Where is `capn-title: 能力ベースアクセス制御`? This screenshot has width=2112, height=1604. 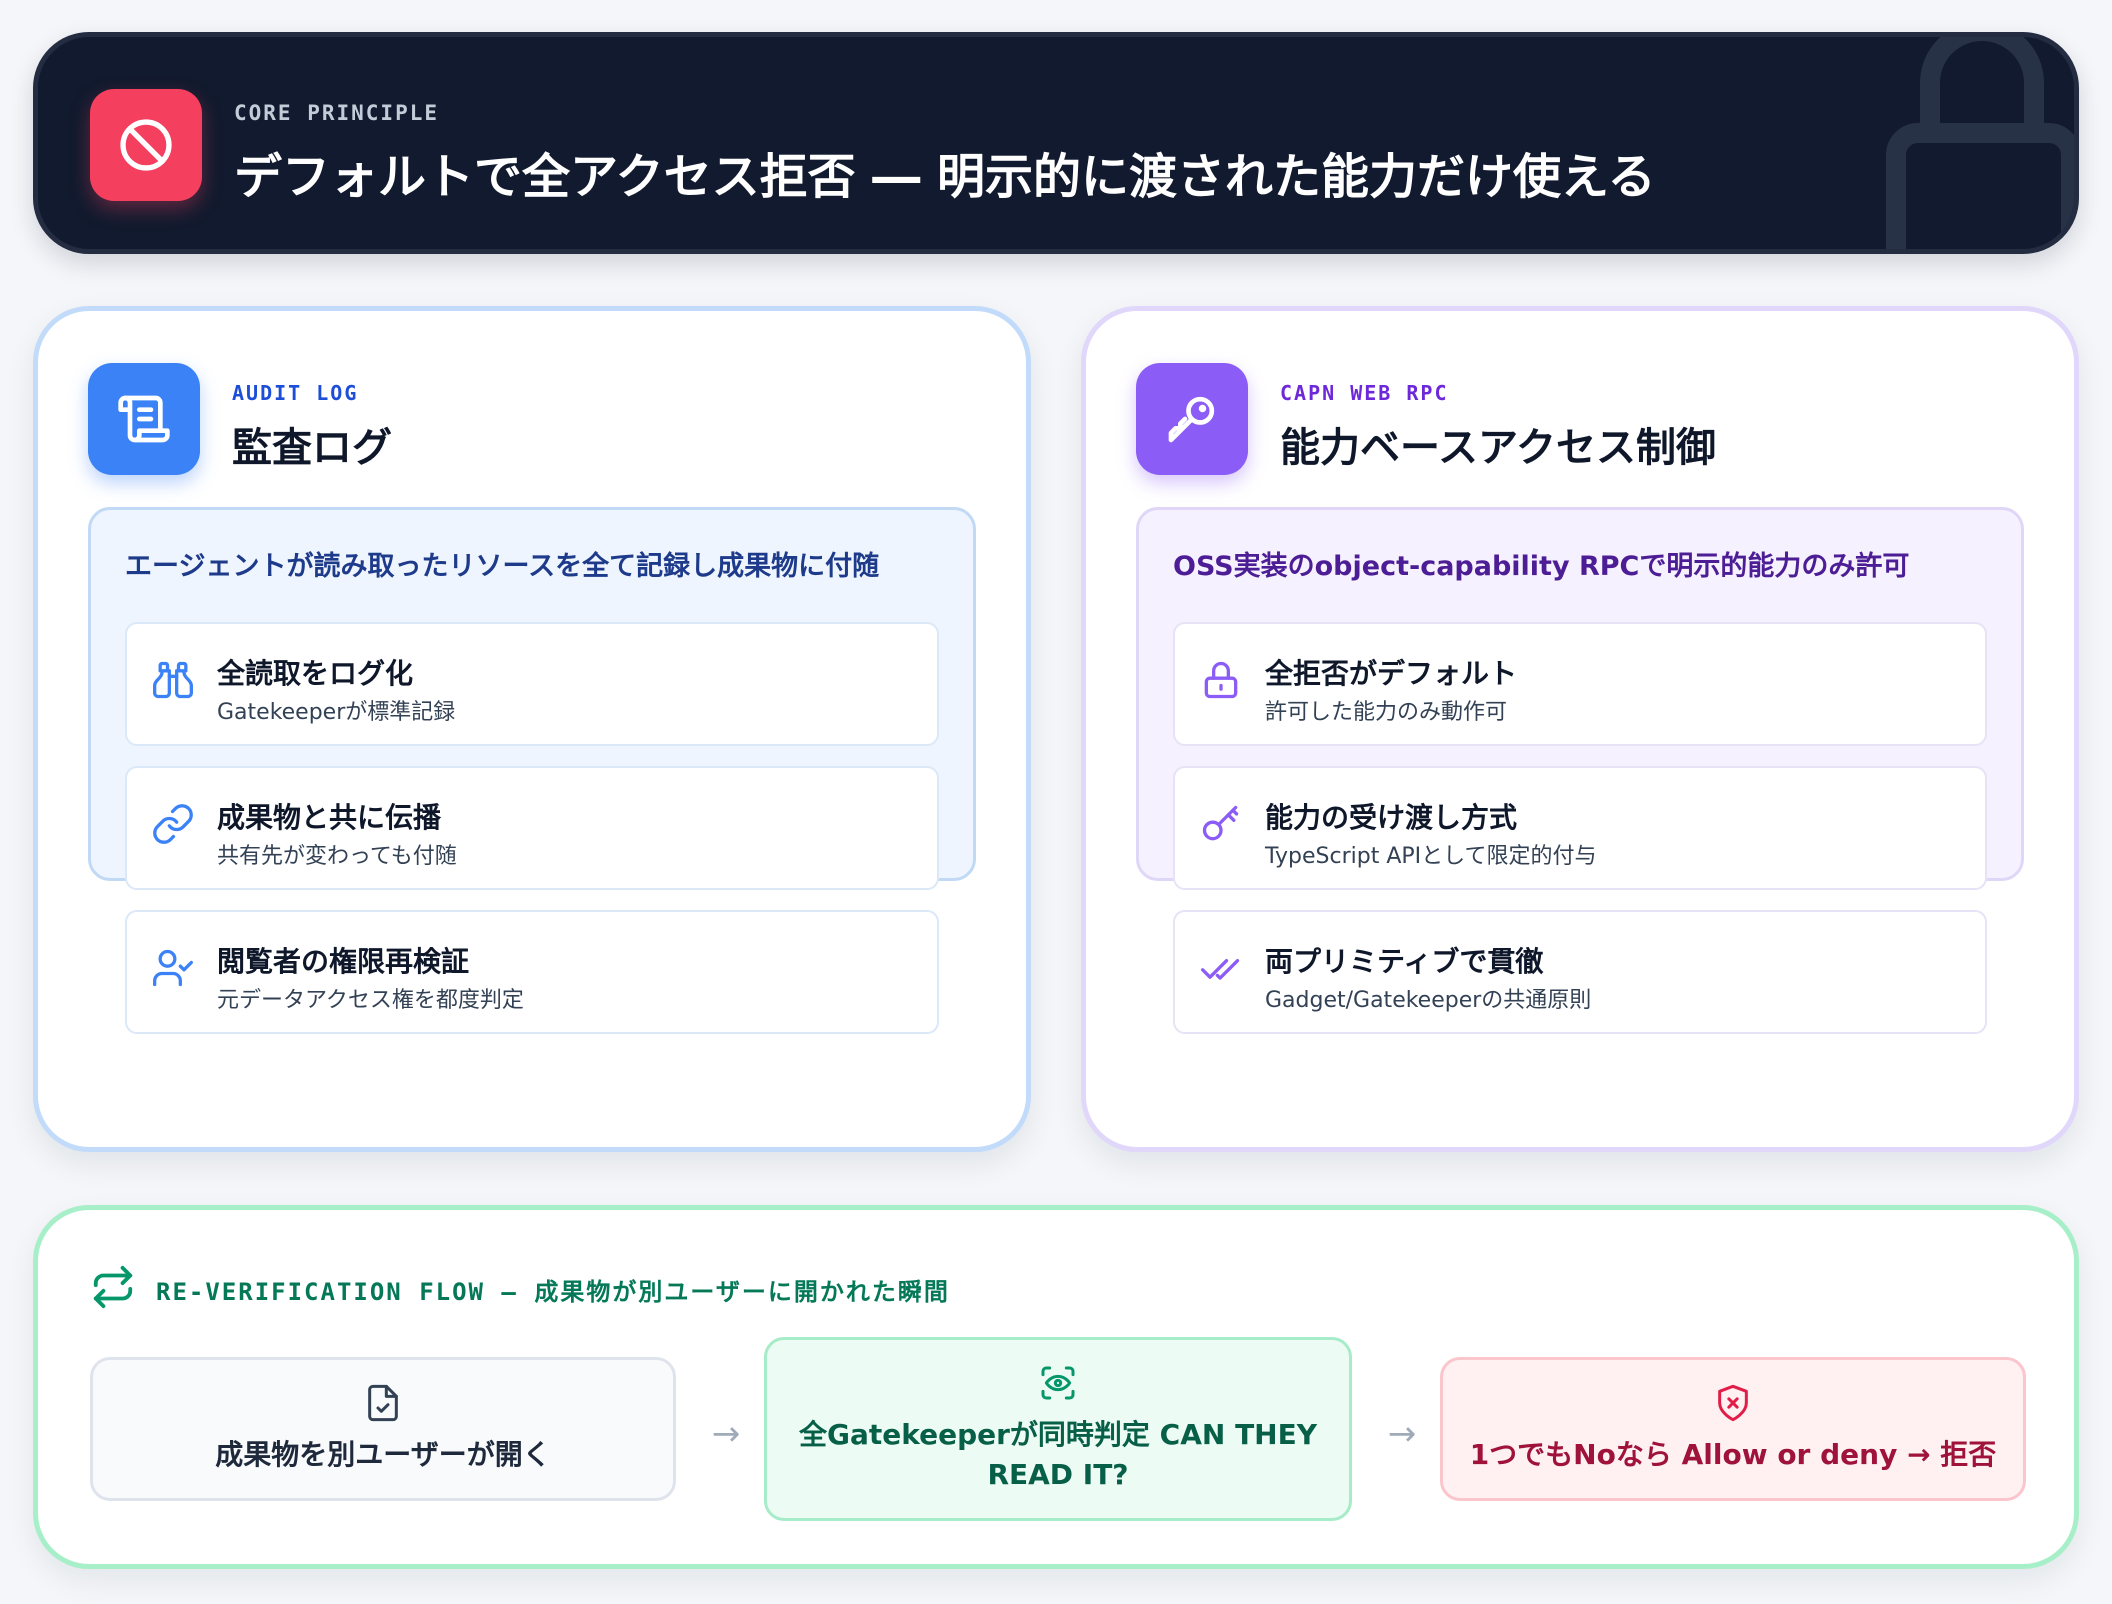 capn-title: 能力ベースアクセス制御 is located at coordinates (1498, 448).